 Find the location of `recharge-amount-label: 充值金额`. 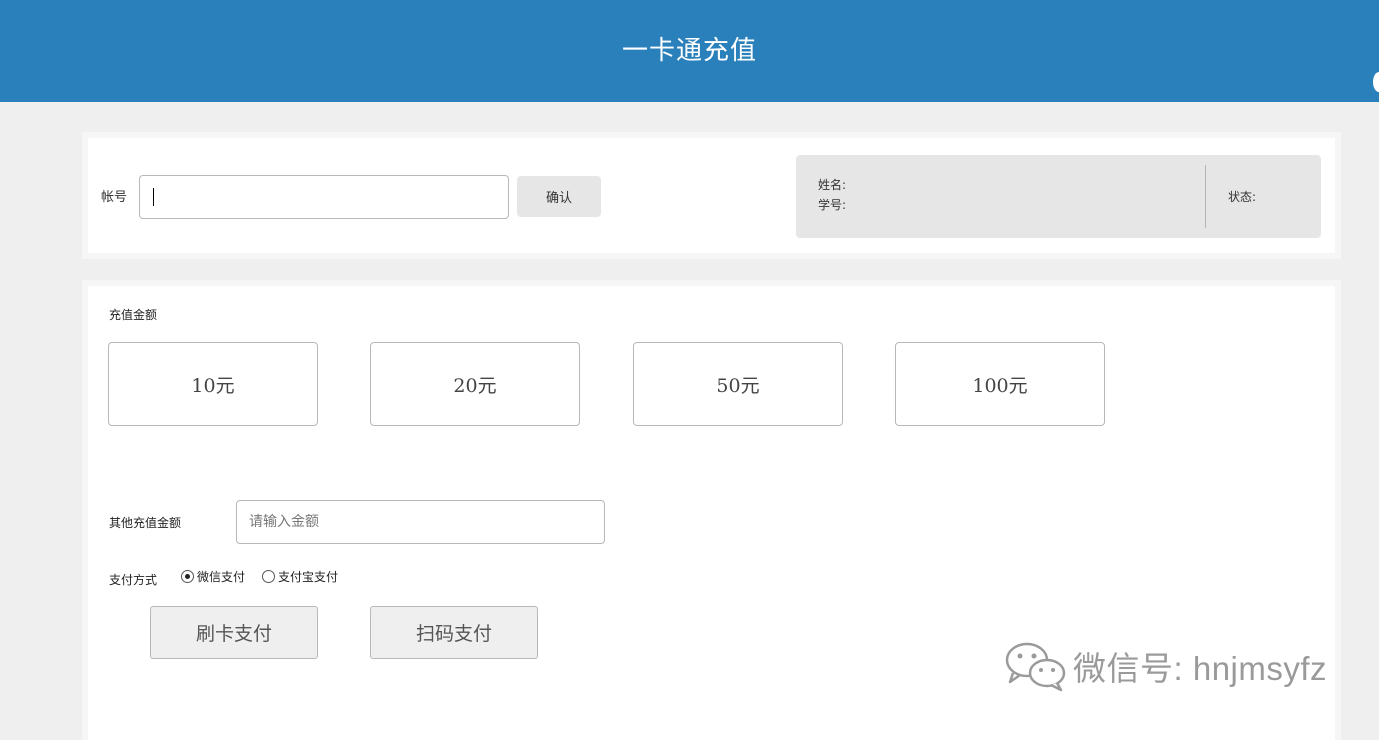

recharge-amount-label: 充值金额 is located at coordinates (133, 315).